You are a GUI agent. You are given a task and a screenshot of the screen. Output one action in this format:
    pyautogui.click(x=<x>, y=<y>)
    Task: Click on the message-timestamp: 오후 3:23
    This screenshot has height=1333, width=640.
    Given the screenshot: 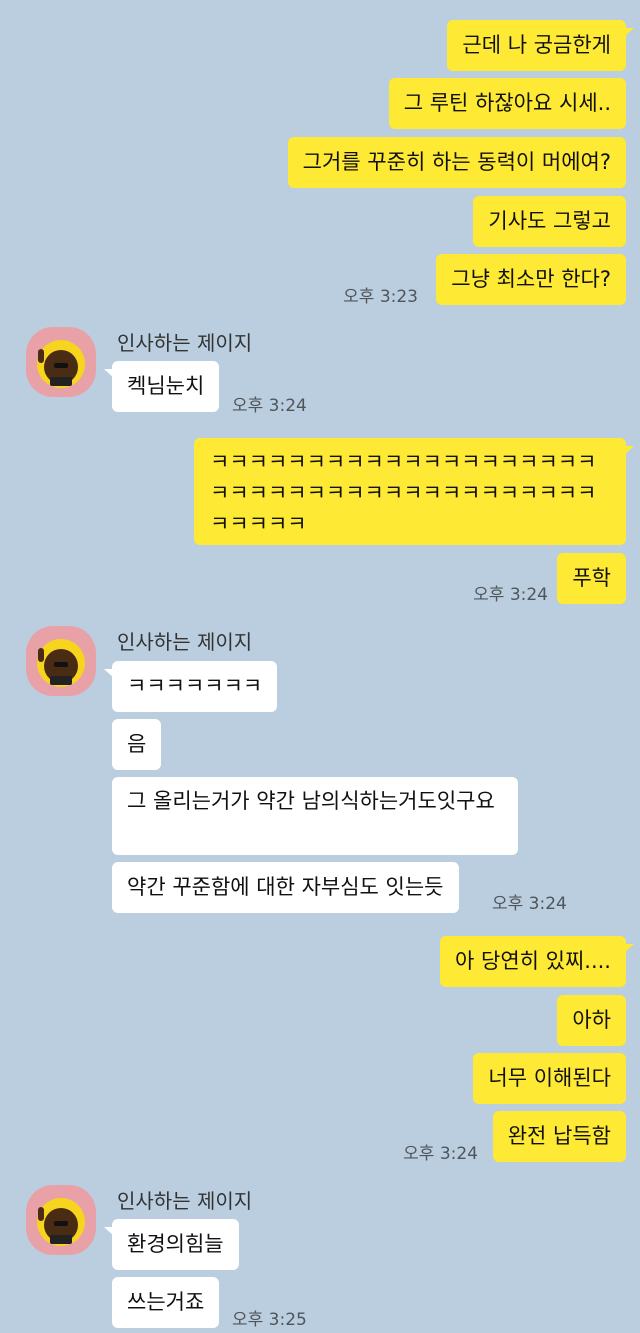 What is the action you would take?
    pyautogui.click(x=380, y=297)
    